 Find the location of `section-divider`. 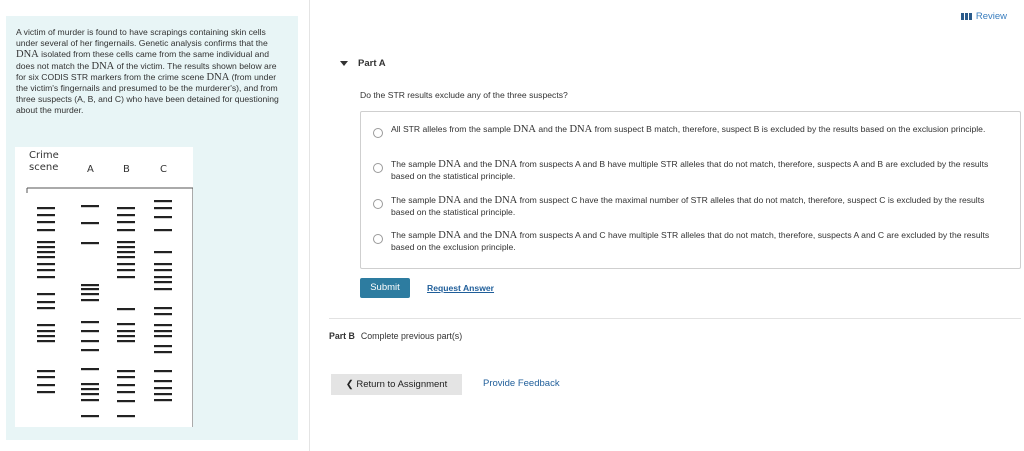

section-divider is located at coordinates (675, 318).